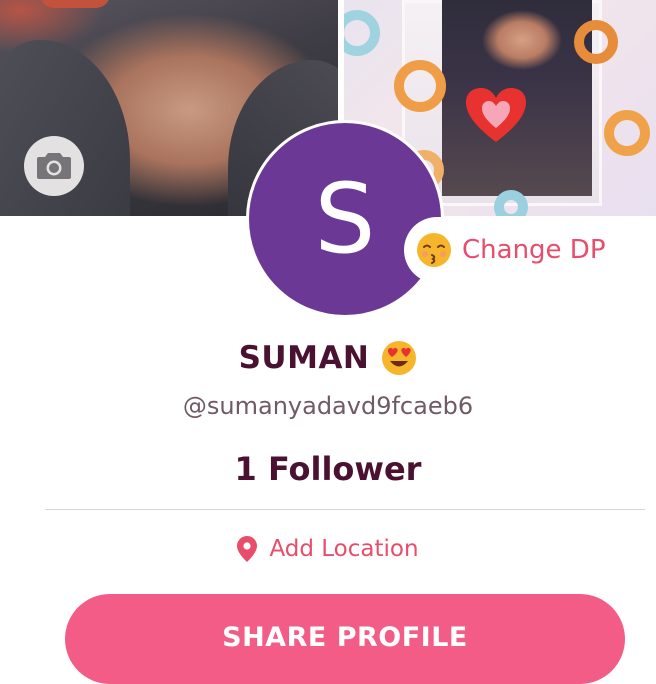  I want to click on profile-avatar: S, so click(345, 219).